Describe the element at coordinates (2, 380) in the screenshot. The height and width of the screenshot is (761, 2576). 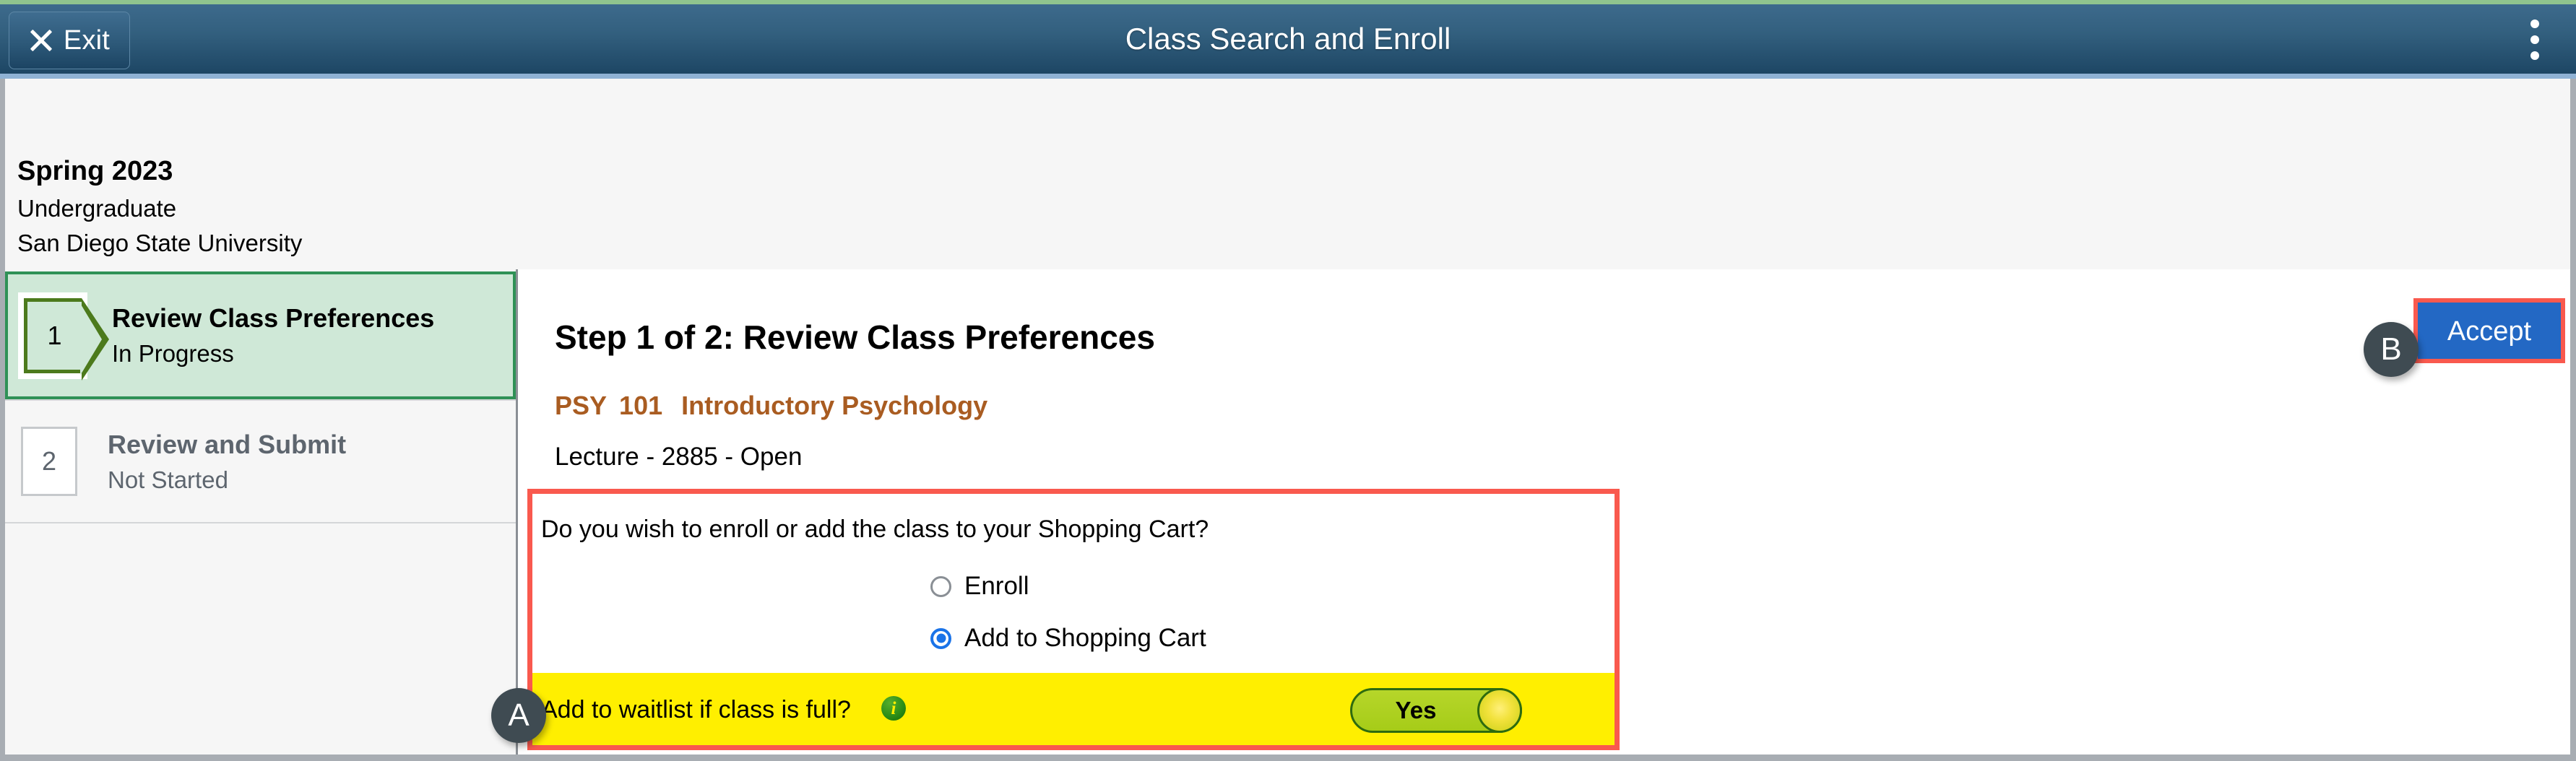
I see `window-border-left` at that location.